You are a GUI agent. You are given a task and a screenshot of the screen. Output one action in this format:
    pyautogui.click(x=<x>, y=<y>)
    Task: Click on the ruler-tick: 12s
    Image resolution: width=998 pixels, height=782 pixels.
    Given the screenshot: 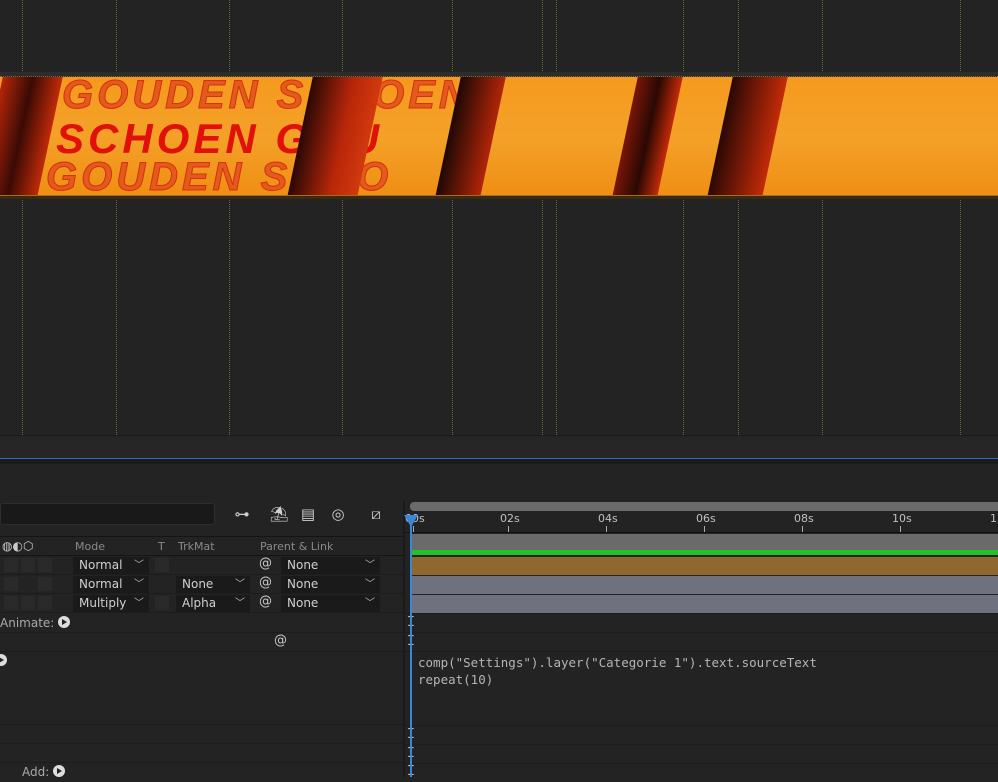 What is the action you would take?
    pyautogui.click(x=994, y=518)
    